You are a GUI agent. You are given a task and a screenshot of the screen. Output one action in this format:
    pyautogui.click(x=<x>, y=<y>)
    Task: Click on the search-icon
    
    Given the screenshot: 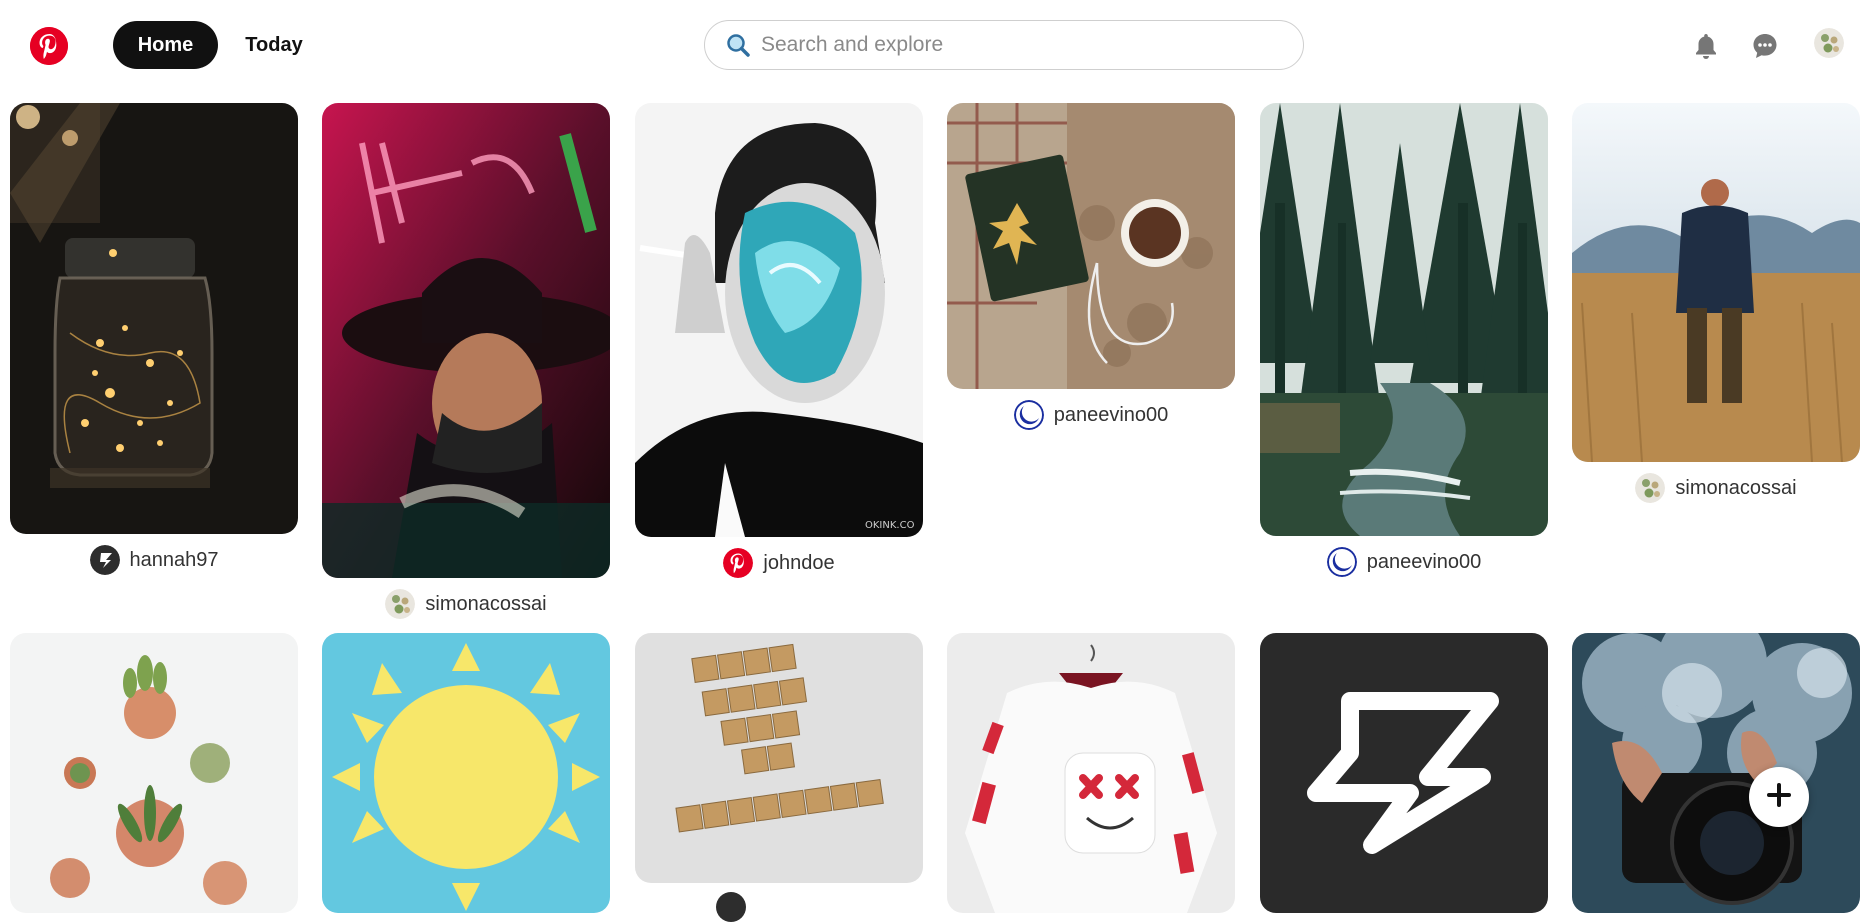 What is the action you would take?
    pyautogui.click(x=739, y=45)
    